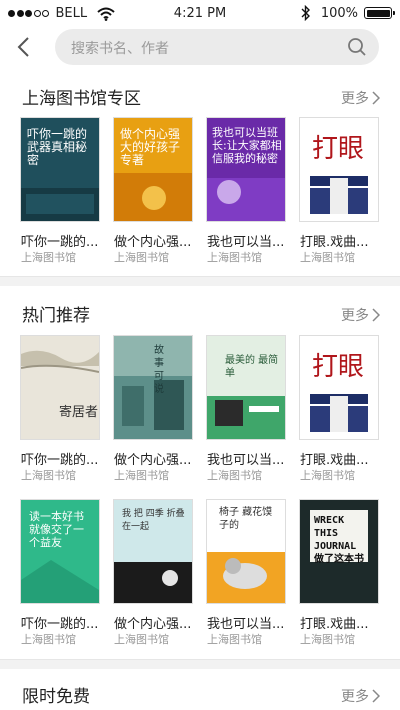 This screenshot has width=400, height=710. Describe the element at coordinates (159, 370) in the screenshot. I see `cover-text: 故事可说` at that location.